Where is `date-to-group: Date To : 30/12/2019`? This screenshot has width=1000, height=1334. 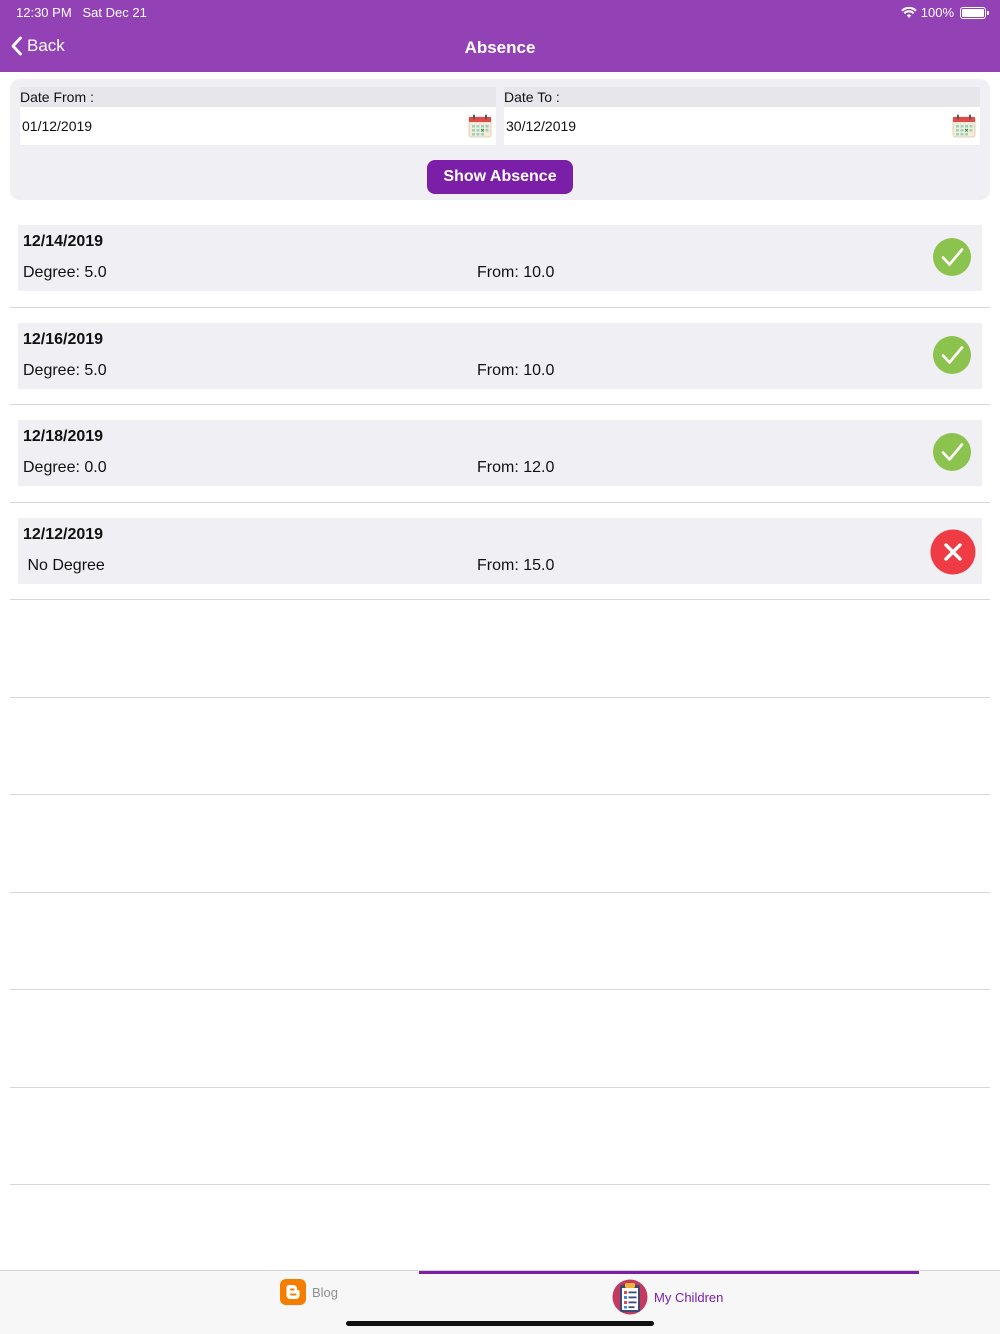
date-to-group: Date To : 30/12/2019 is located at coordinates (742, 116).